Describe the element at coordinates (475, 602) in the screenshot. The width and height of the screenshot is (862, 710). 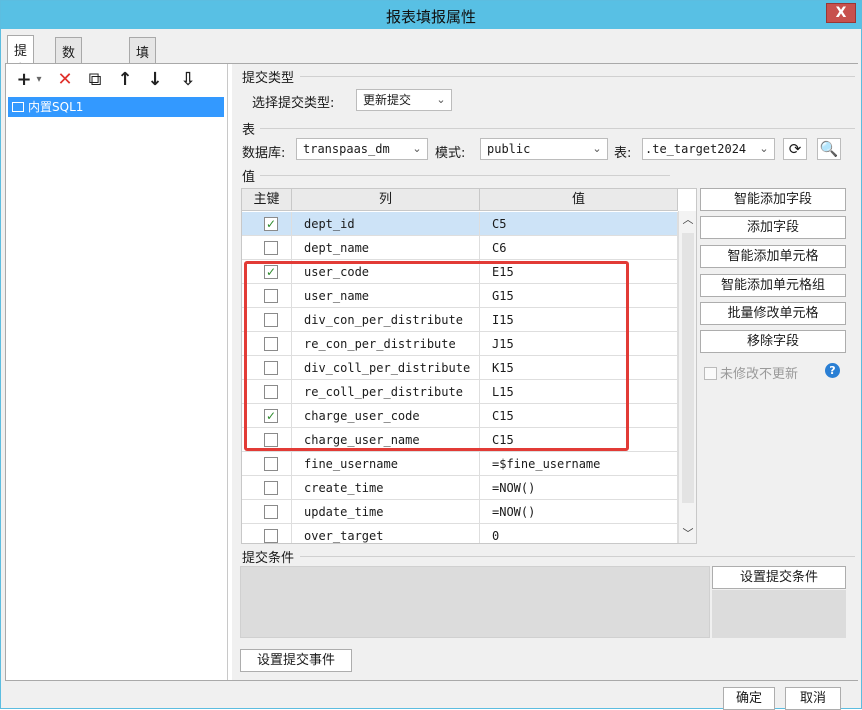
I see `submit-condition-area` at that location.